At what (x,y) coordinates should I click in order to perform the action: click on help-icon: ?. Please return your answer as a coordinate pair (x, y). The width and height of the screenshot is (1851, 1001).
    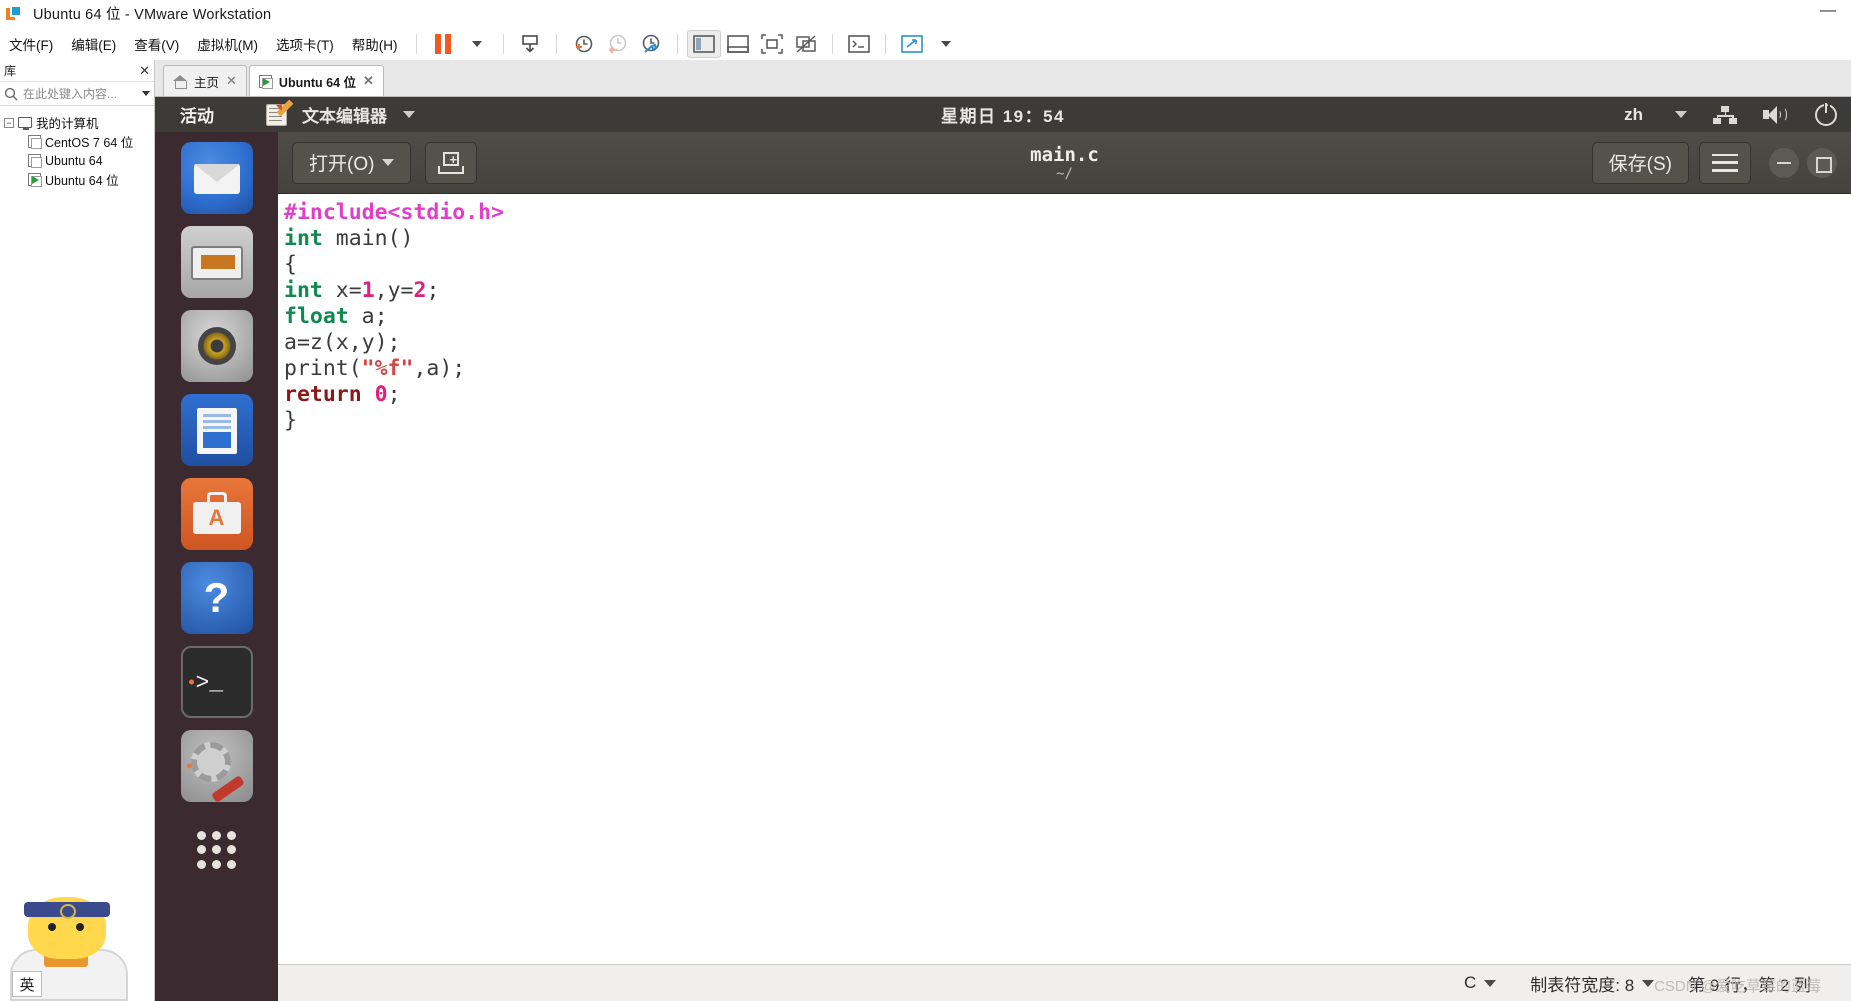
    Looking at the image, I should click on (216, 597).